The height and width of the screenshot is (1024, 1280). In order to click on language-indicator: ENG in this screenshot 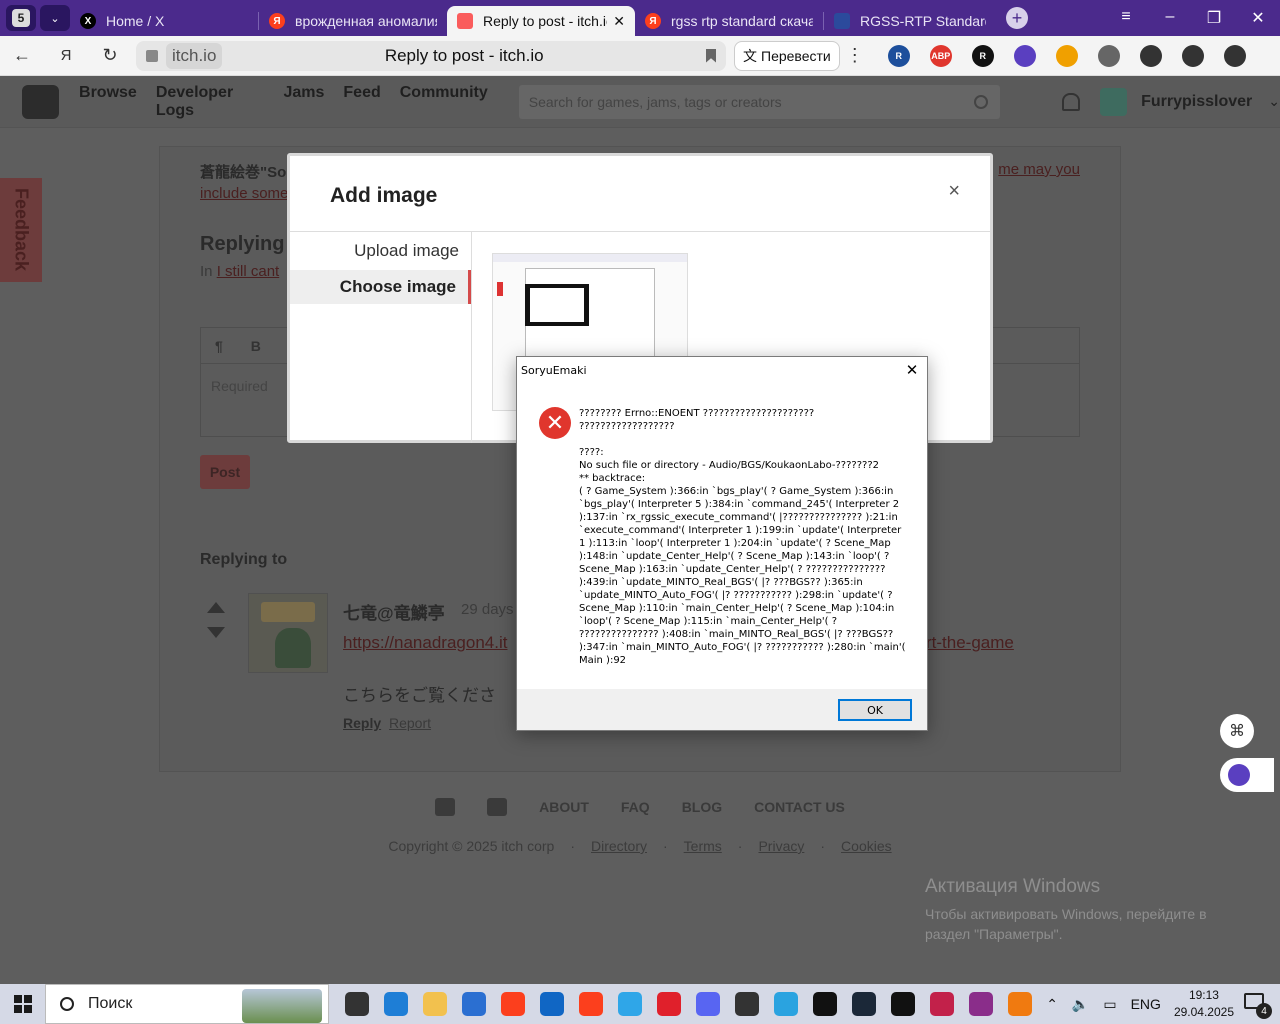, I will do `click(1146, 1004)`.